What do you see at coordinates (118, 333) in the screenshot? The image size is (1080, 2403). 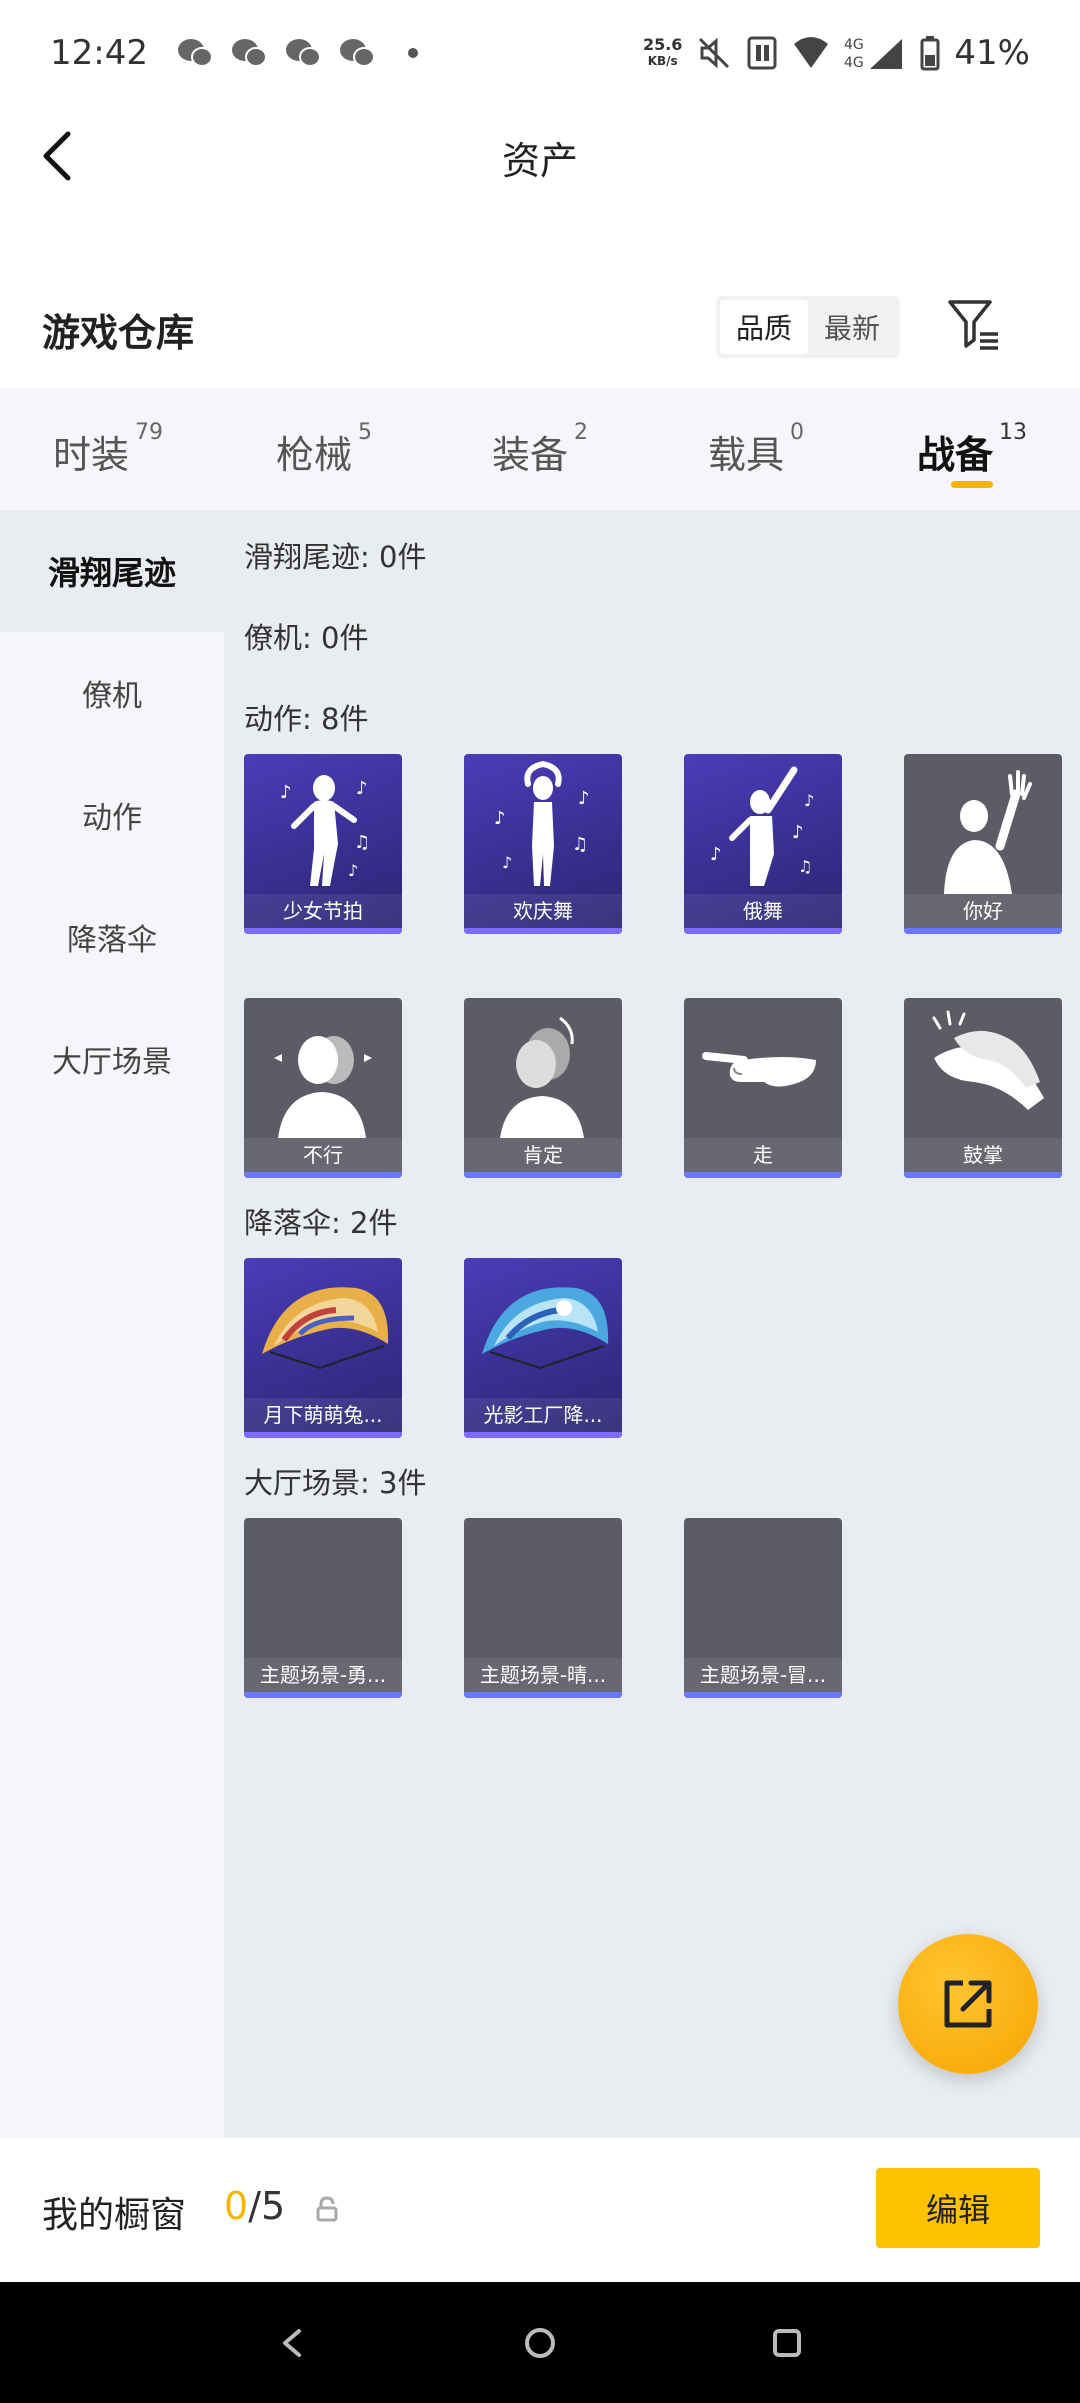 I see `section-title: 游戏仓库` at bounding box center [118, 333].